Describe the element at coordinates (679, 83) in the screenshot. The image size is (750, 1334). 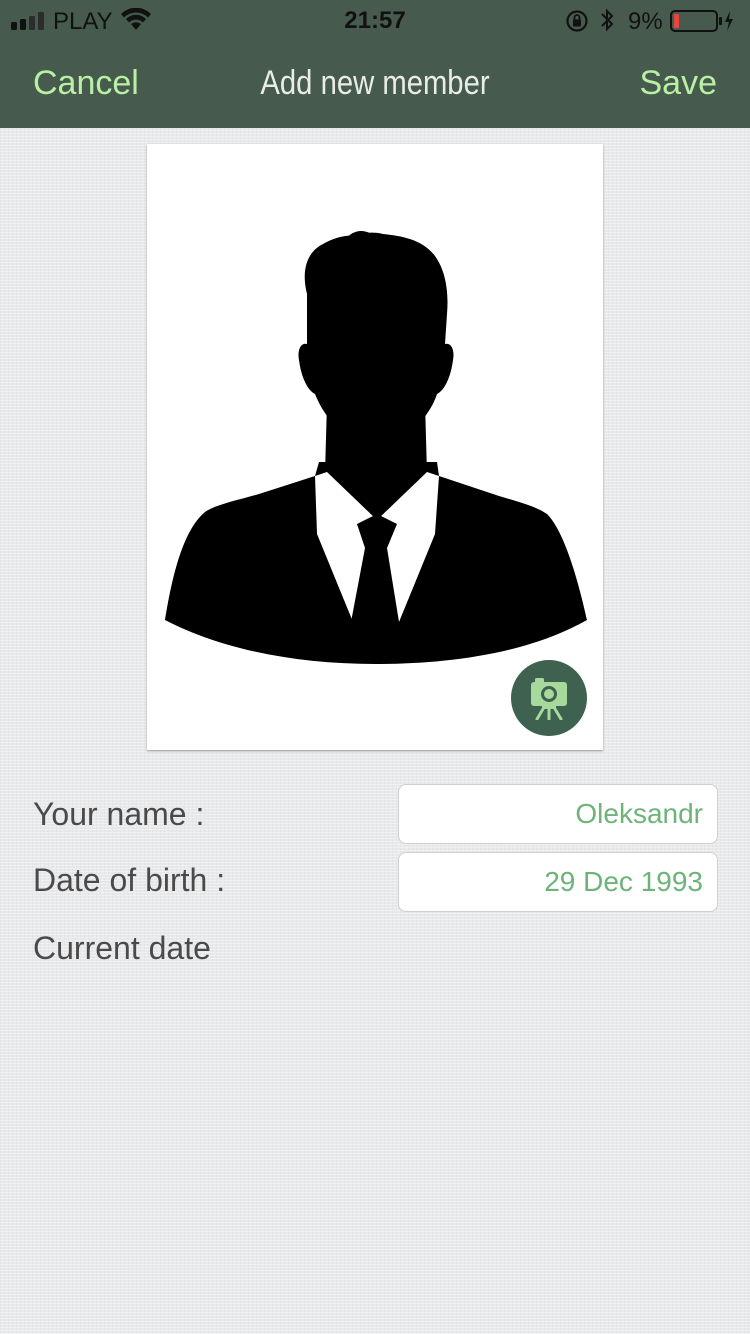
I see `save-button: Save` at that location.